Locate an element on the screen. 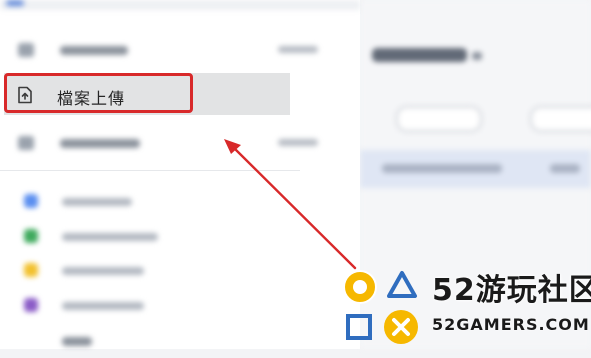  google-slides-icon is located at coordinates (31, 270).